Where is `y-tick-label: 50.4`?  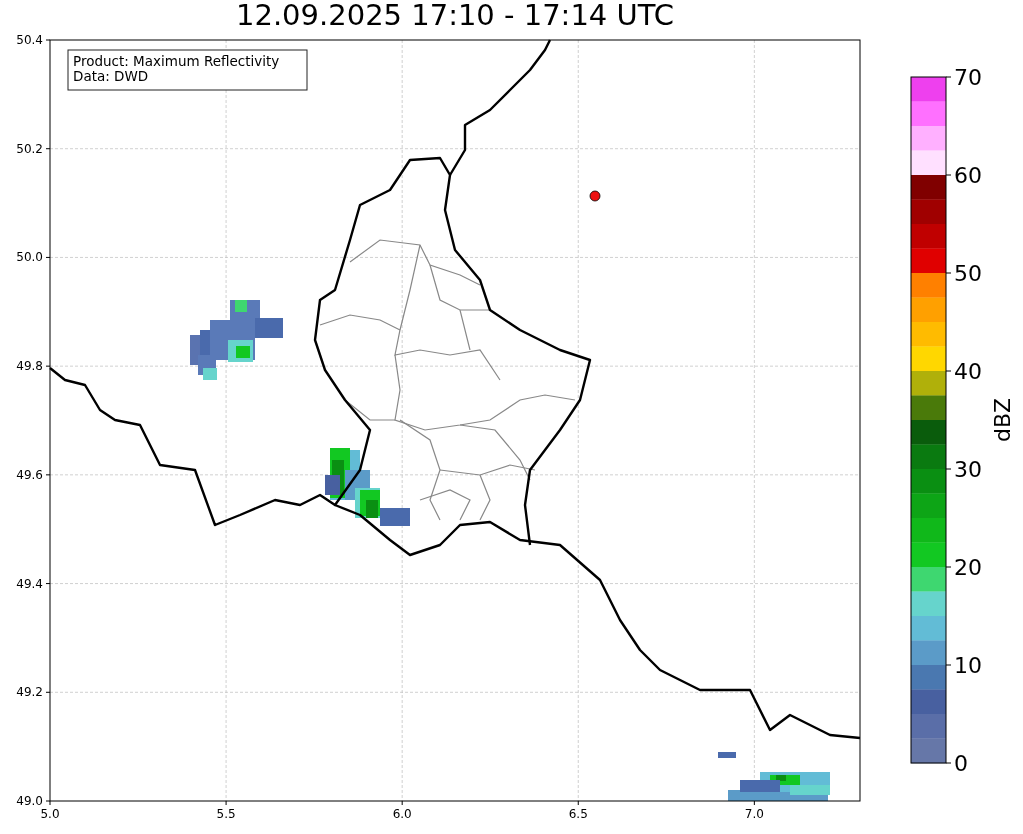
y-tick-label: 50.4 is located at coordinates (29, 40).